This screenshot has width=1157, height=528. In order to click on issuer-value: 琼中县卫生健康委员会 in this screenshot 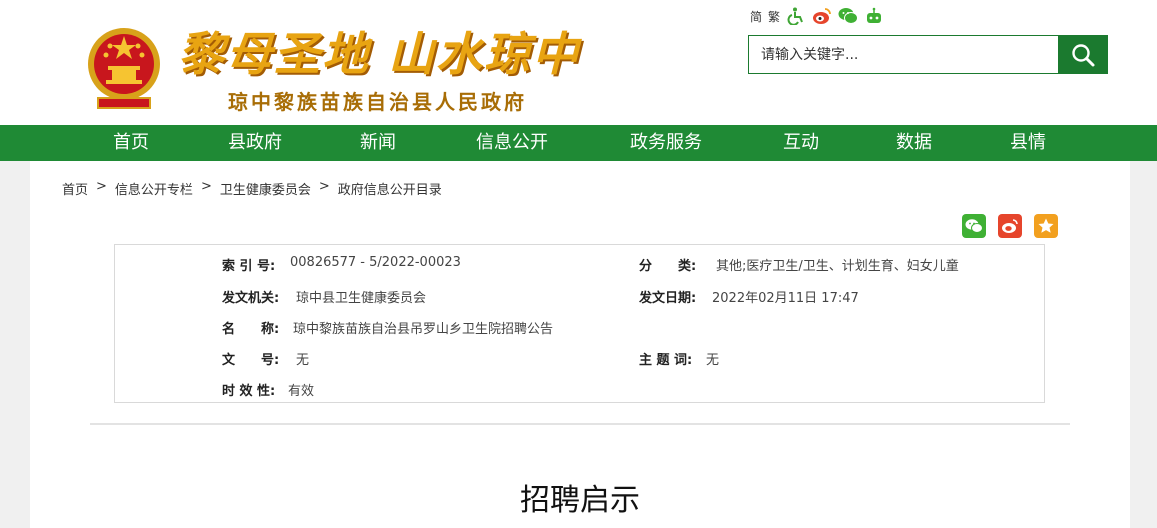, I will do `click(361, 298)`.